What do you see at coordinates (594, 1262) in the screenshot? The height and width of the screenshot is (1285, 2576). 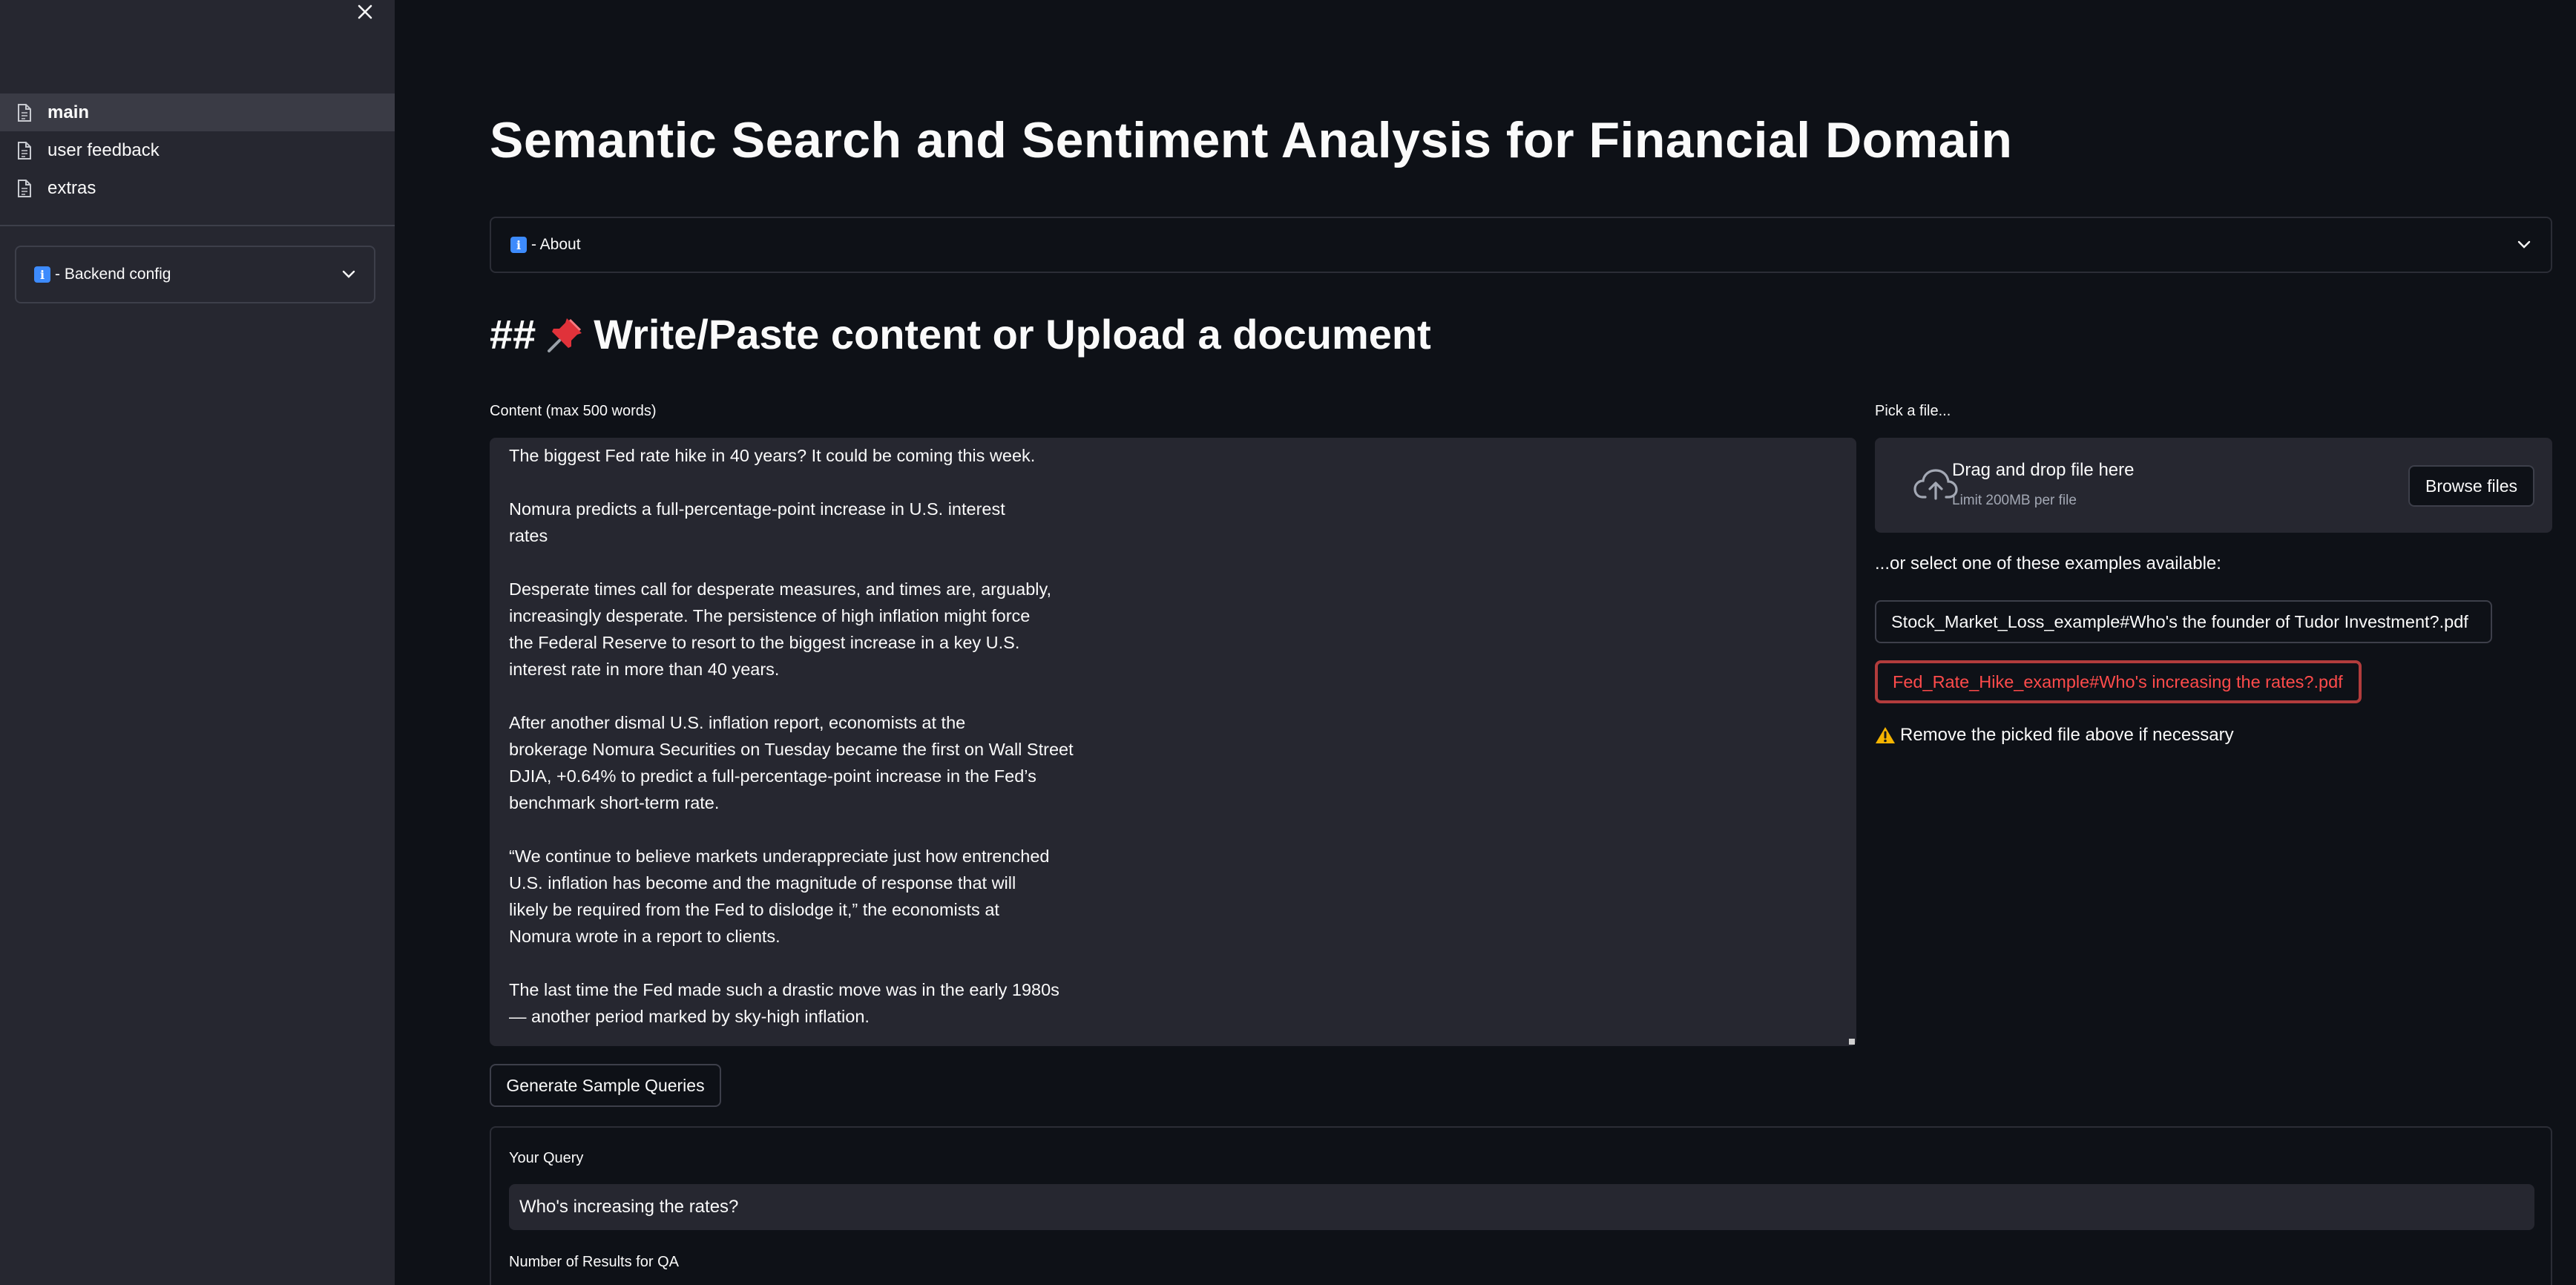 I see `results-count-label: Number of Results for QA` at bounding box center [594, 1262].